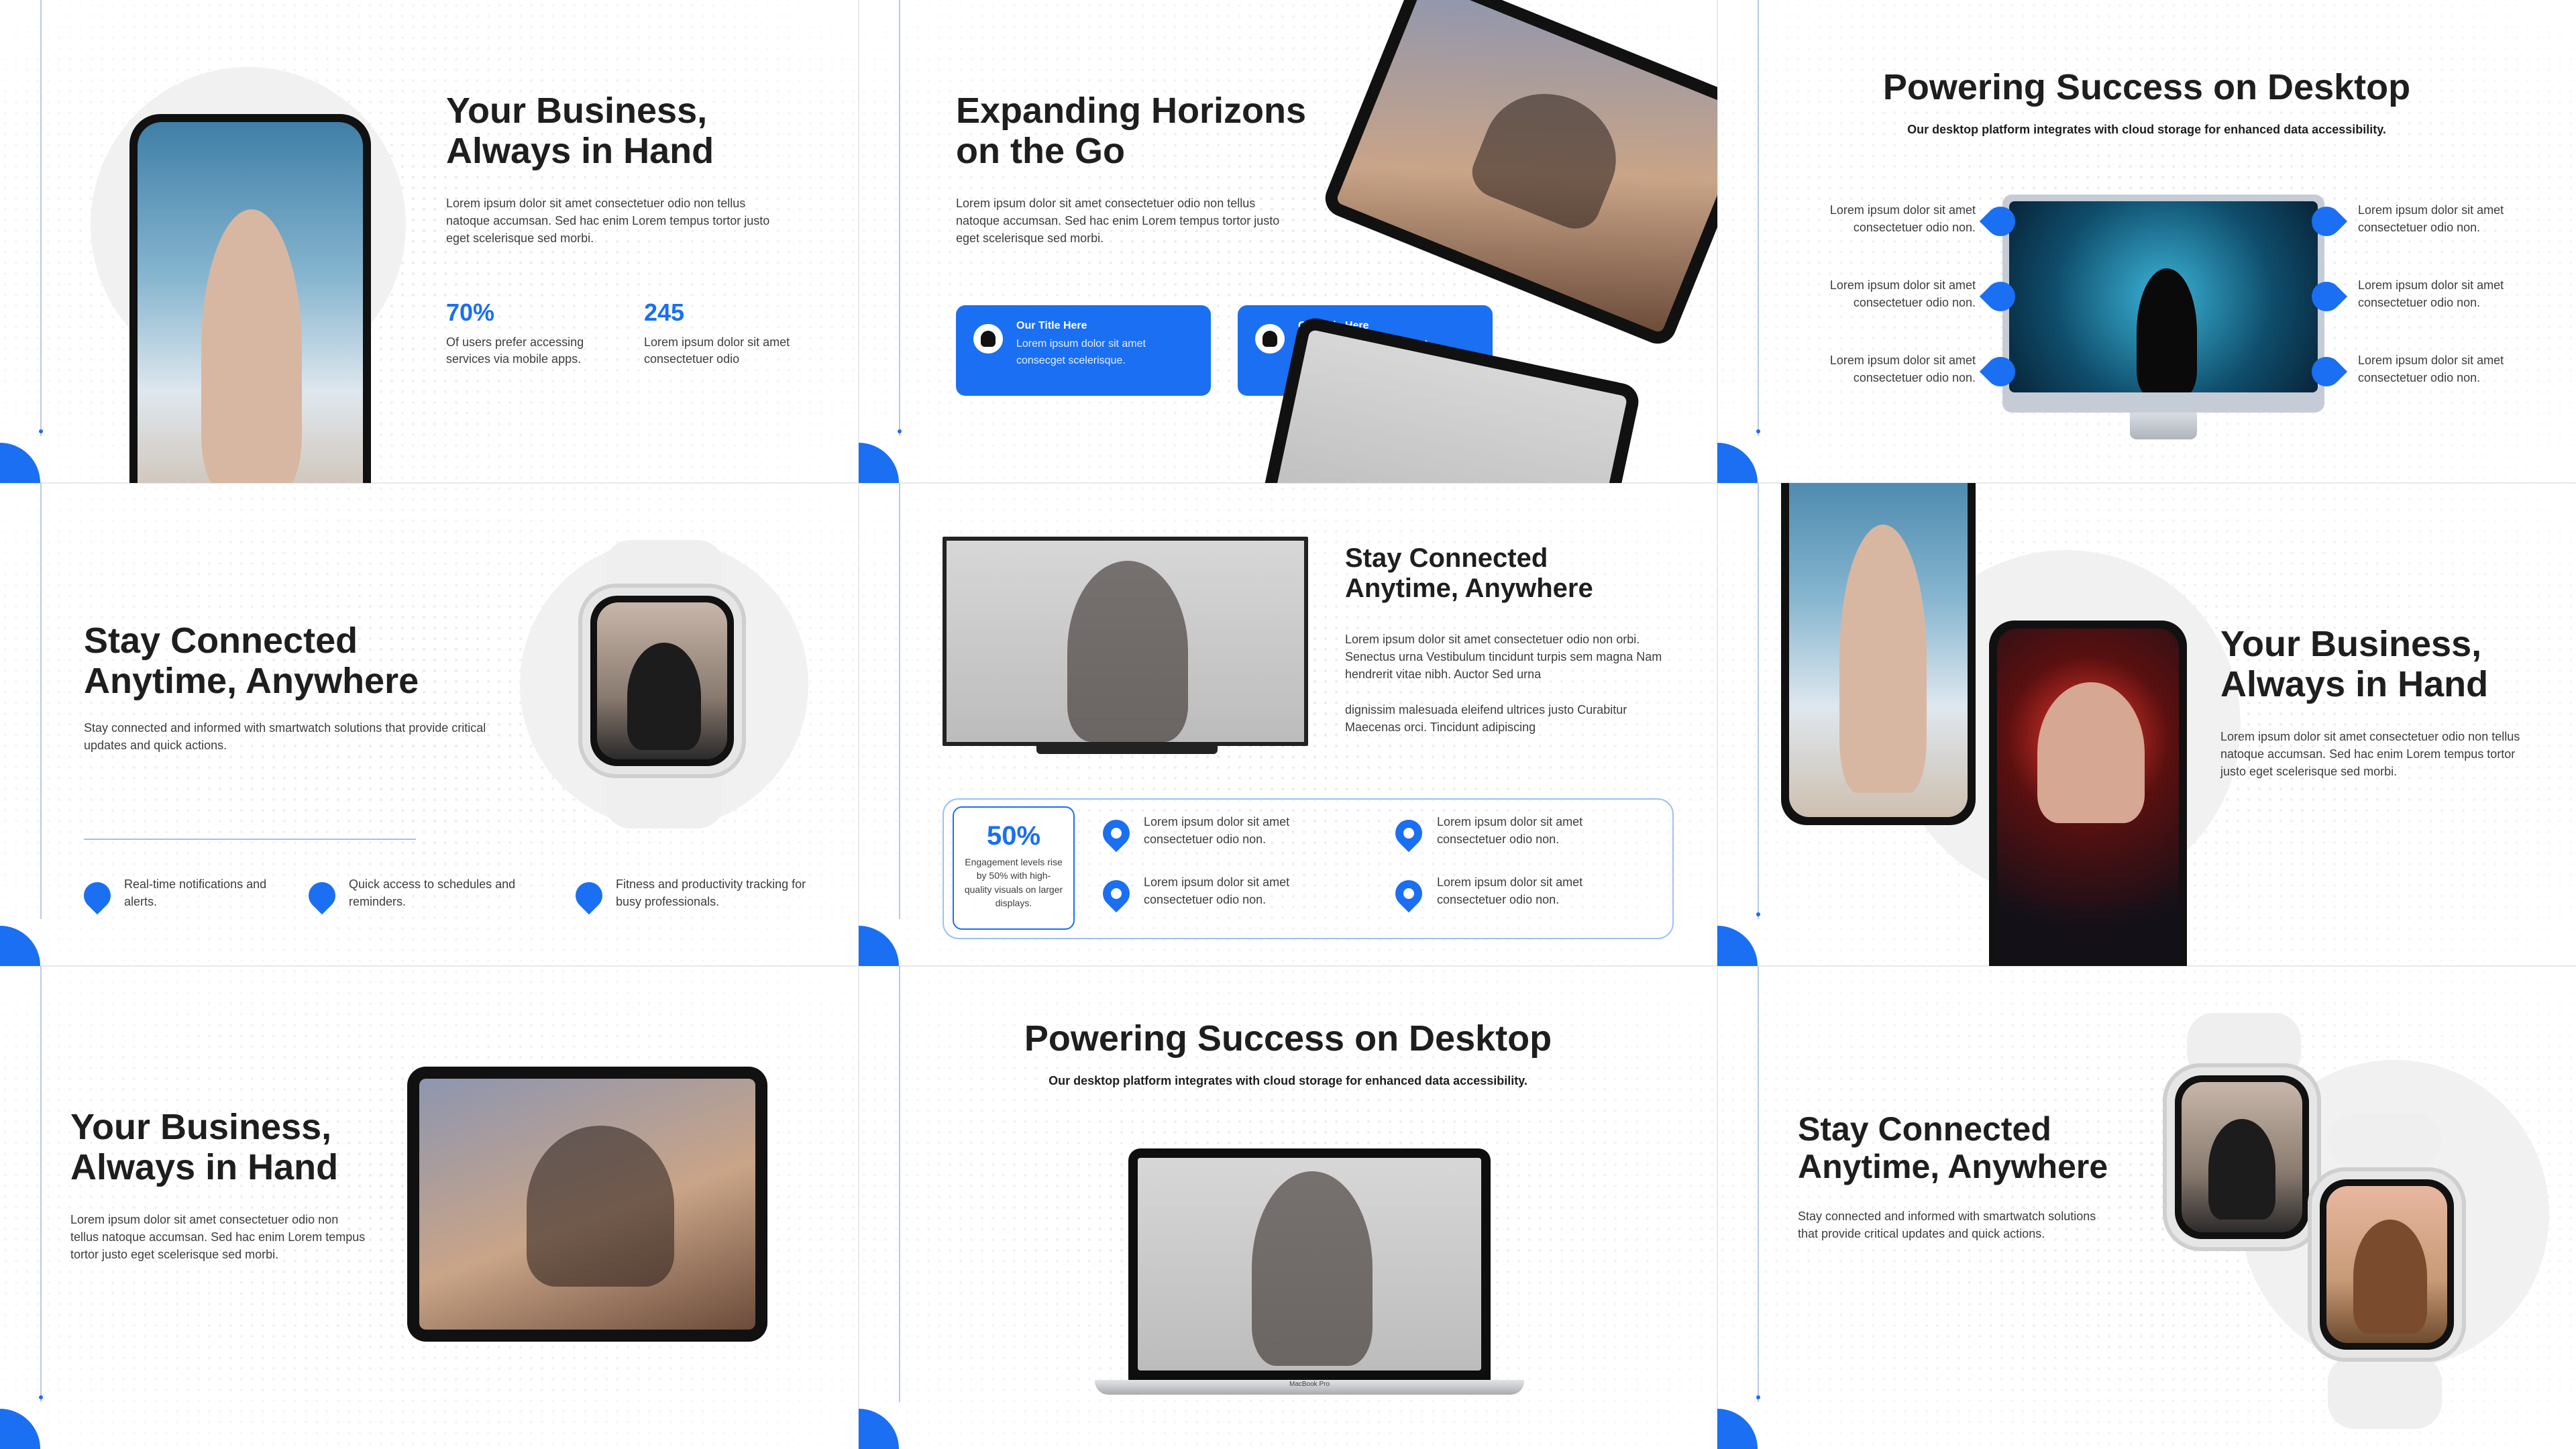 This screenshot has width=2576, height=1449. I want to click on smartwatch-mockup, so click(662, 681).